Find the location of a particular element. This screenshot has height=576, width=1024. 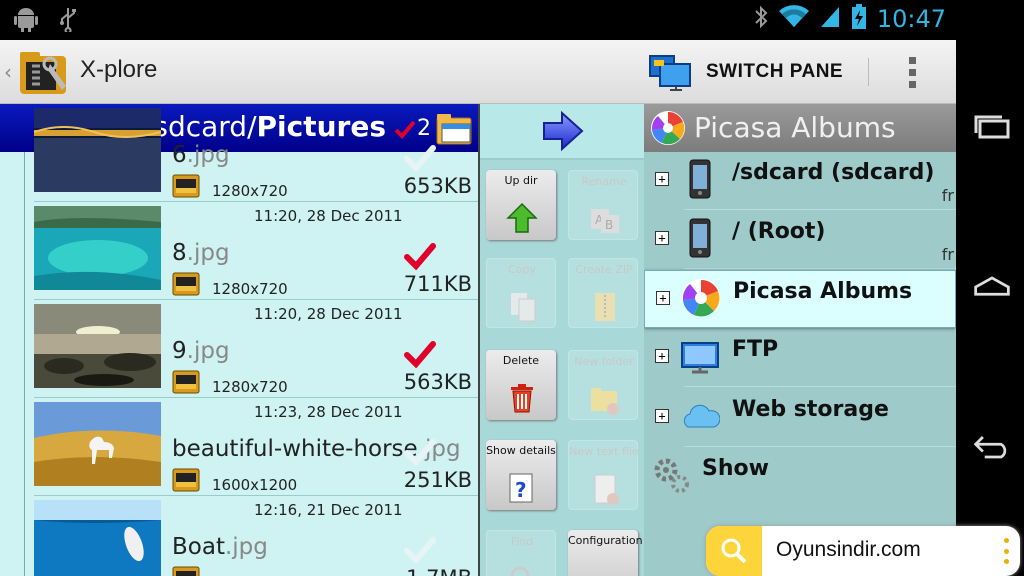

toolbar-button-label: Find is located at coordinates (522, 541).